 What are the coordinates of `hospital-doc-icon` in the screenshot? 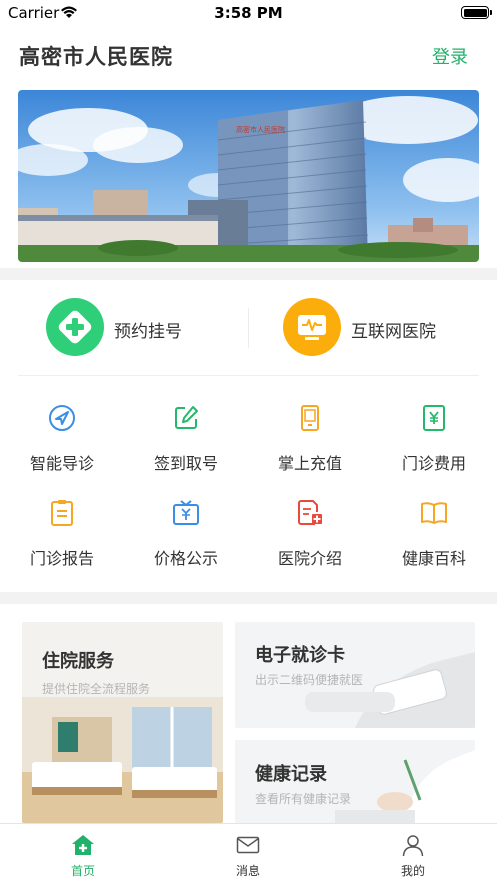 It's located at (310, 513).